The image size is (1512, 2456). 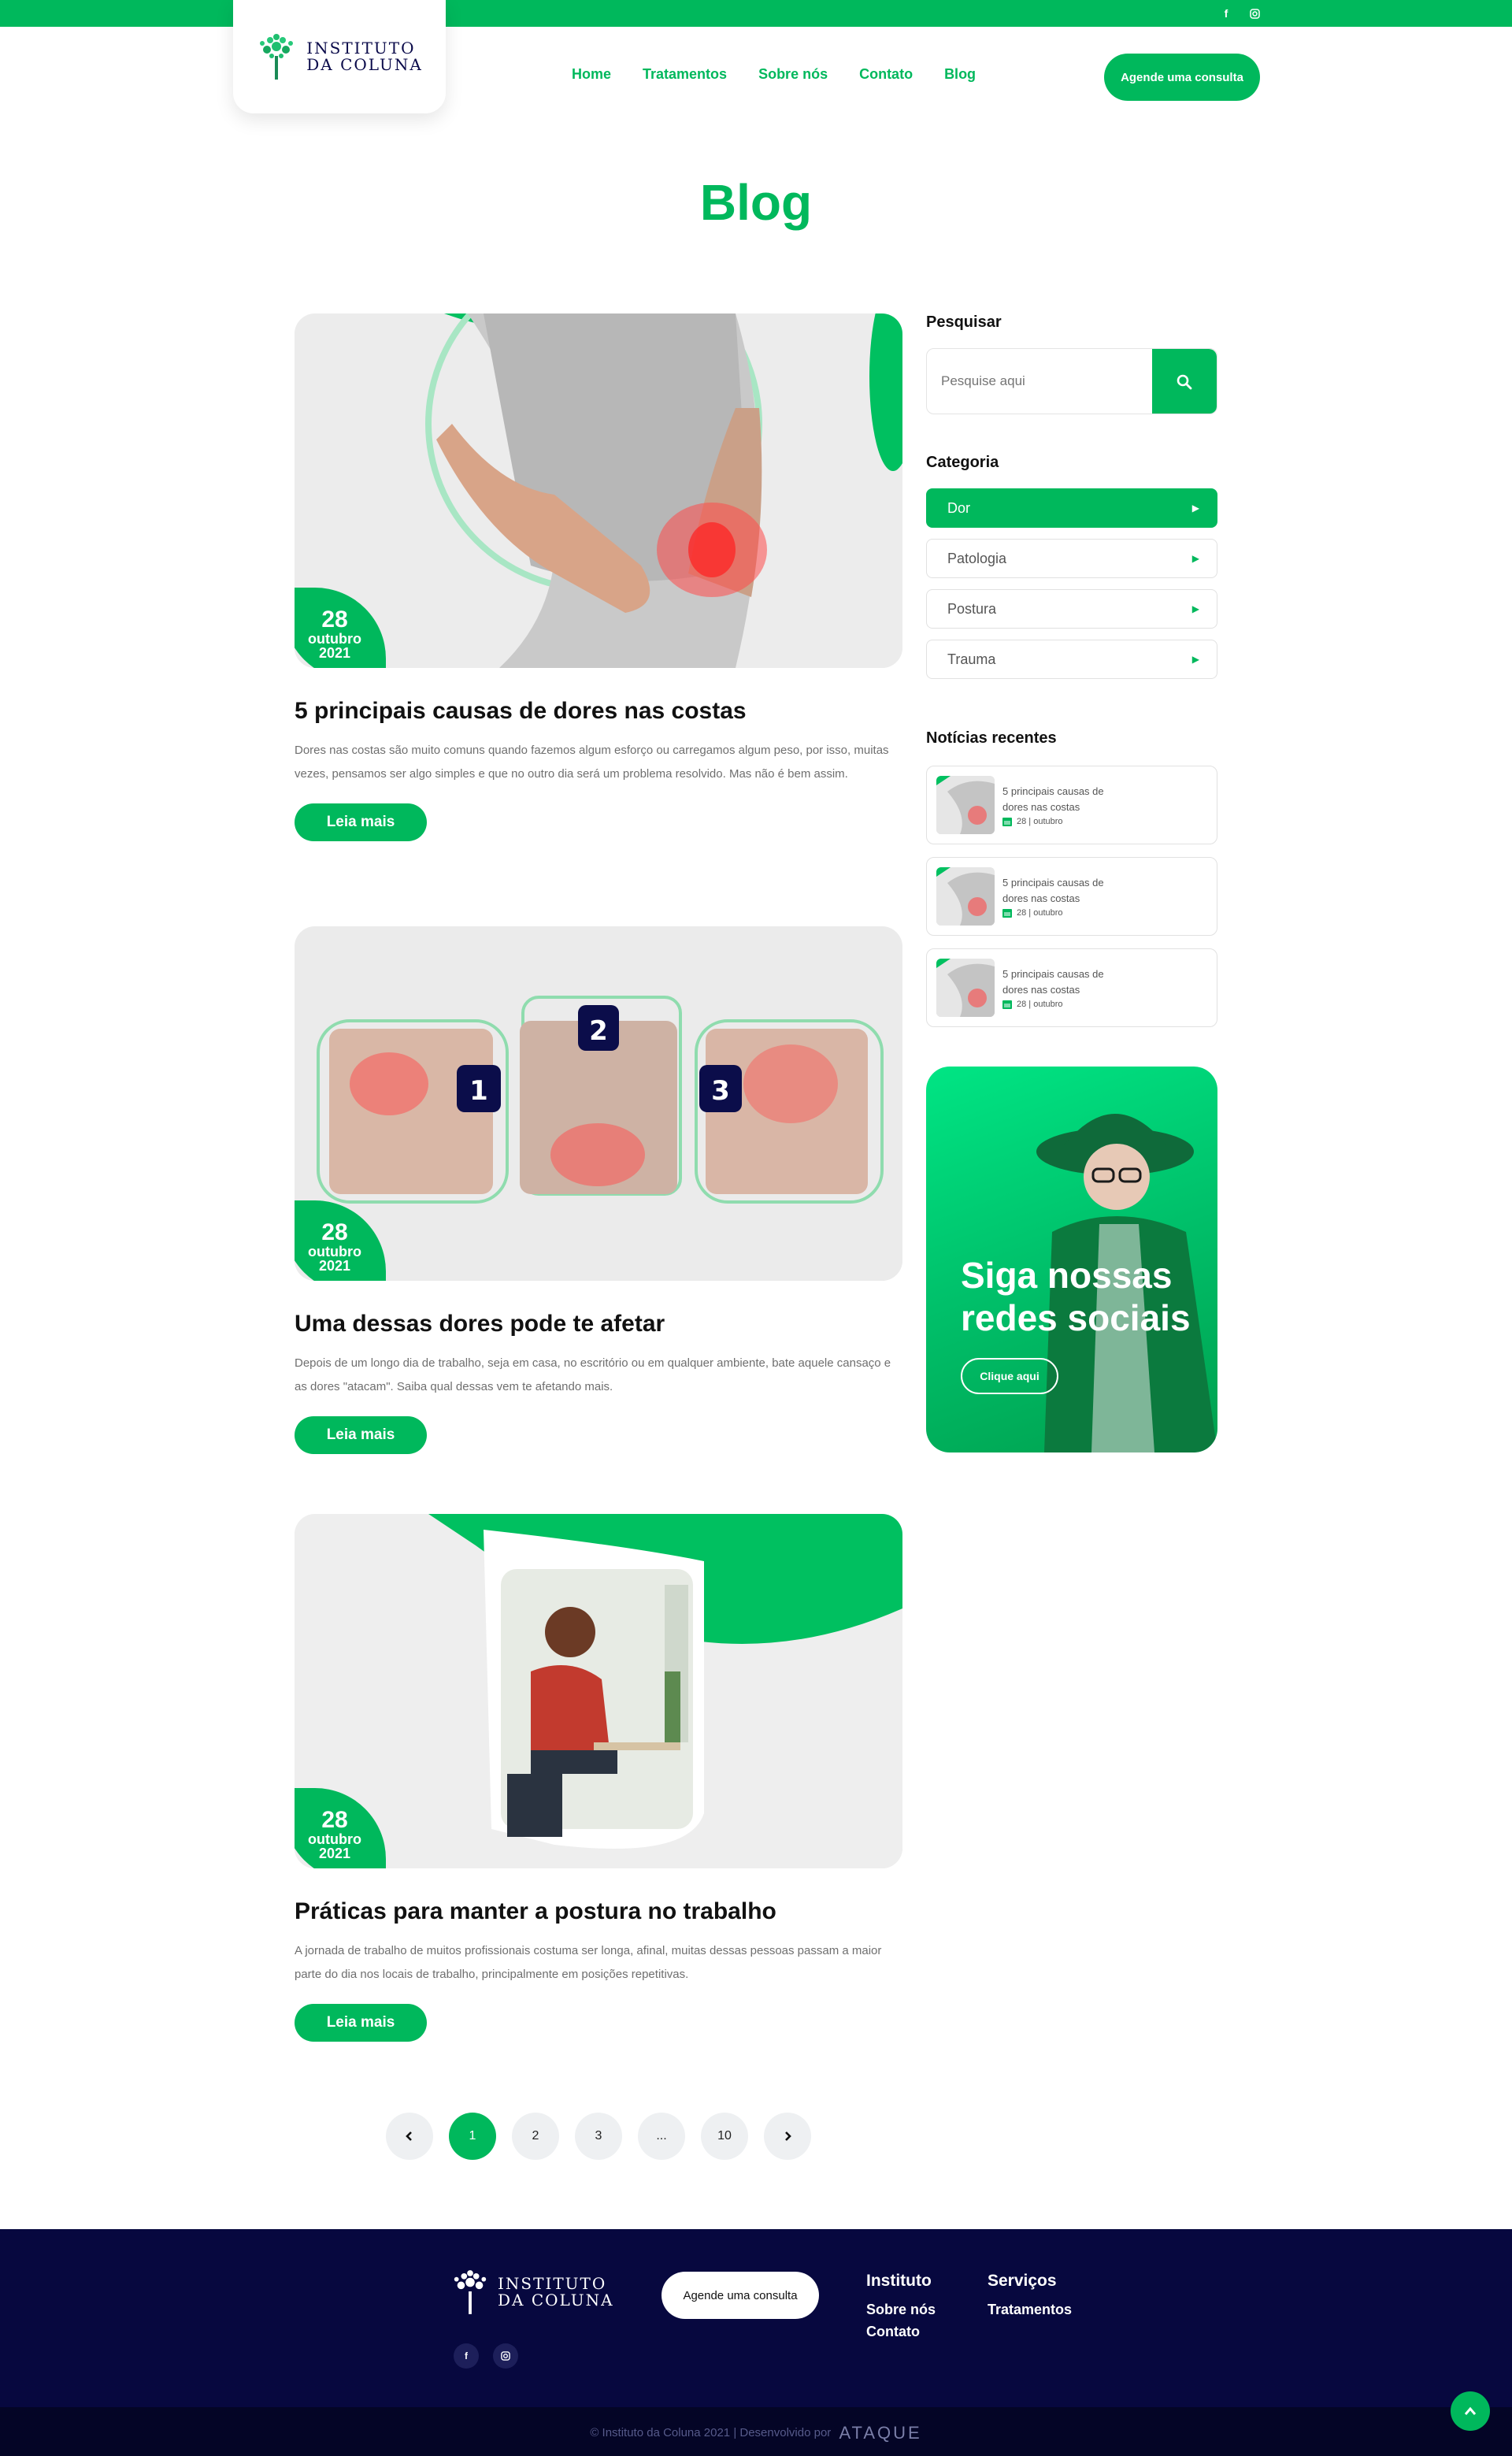 I want to click on pagination: 1 2 3 ... 10, so click(x=598, y=2136).